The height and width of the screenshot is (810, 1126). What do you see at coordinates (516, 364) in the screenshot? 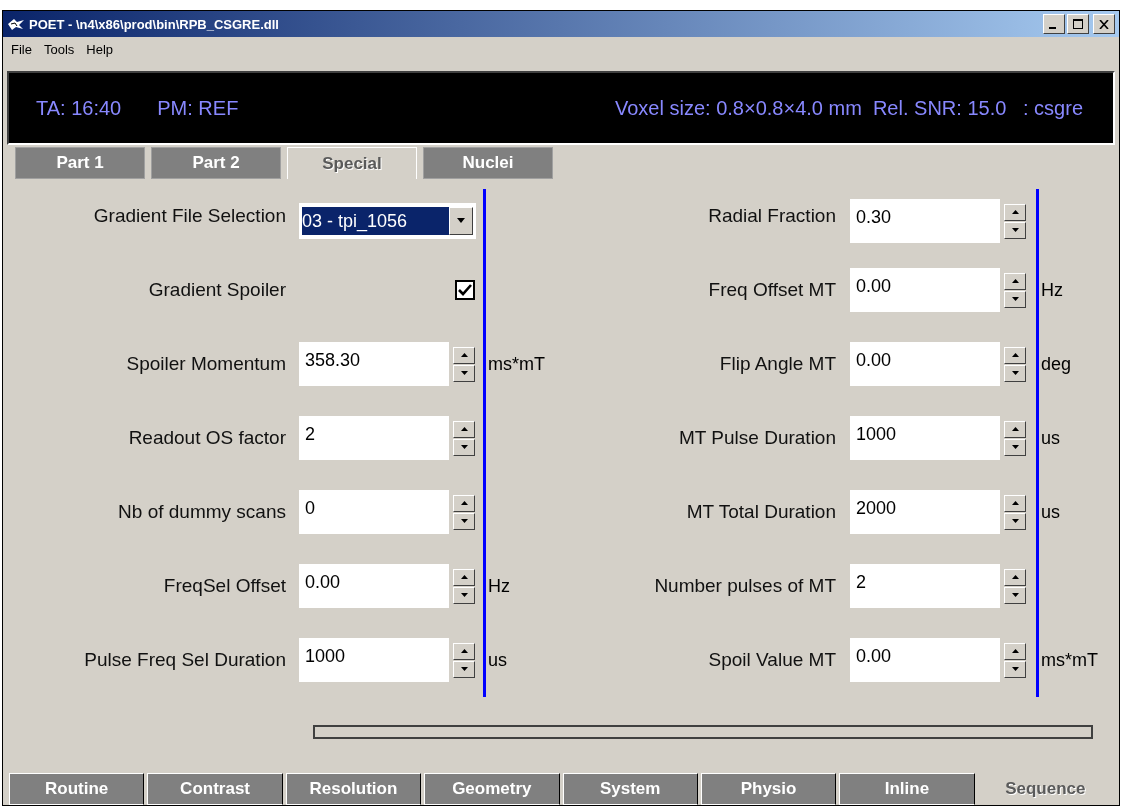
I see `unit-label: ms*mT` at bounding box center [516, 364].